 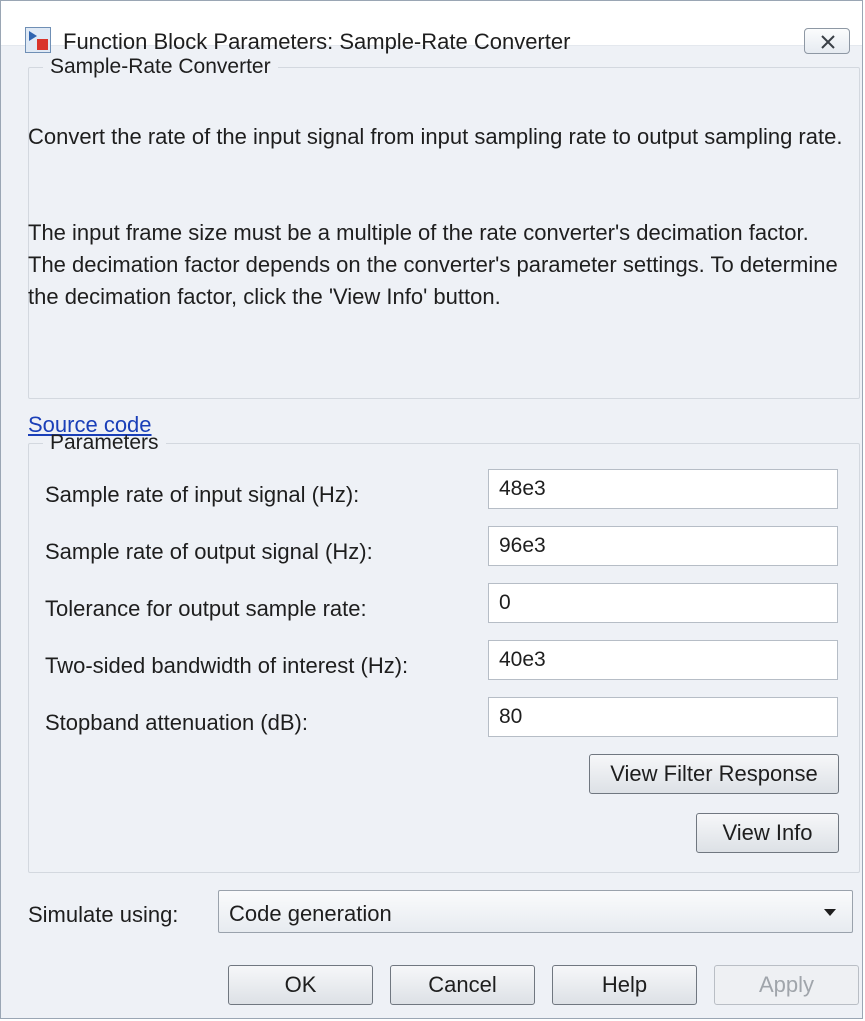 What do you see at coordinates (714, 774) in the screenshot?
I see `view-filter-response-button: View Filter Response` at bounding box center [714, 774].